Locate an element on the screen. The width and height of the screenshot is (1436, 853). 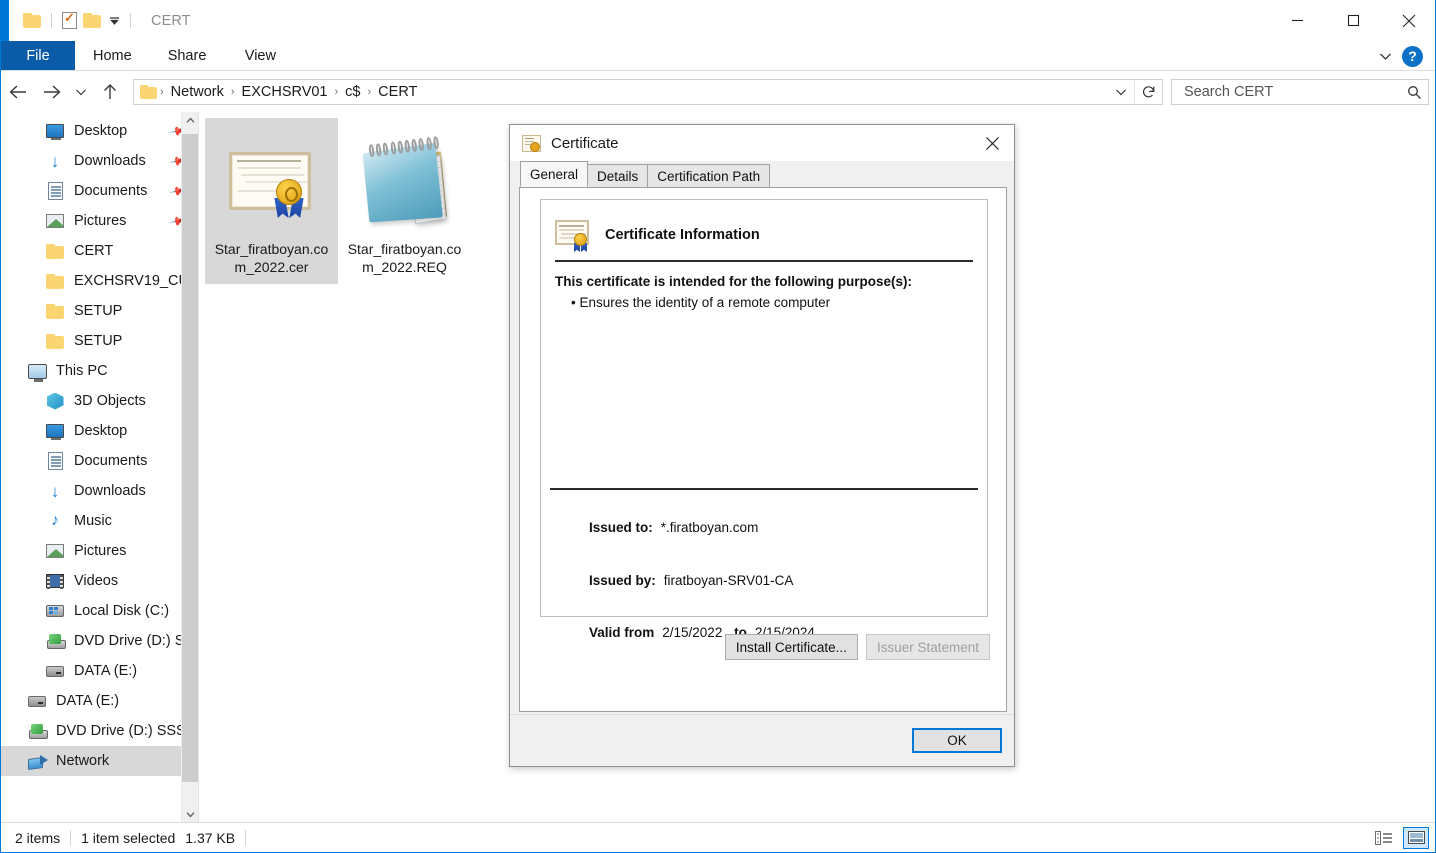
file-item-cer: Star_firatboyan.com_2022.cer is located at coordinates (271, 201).